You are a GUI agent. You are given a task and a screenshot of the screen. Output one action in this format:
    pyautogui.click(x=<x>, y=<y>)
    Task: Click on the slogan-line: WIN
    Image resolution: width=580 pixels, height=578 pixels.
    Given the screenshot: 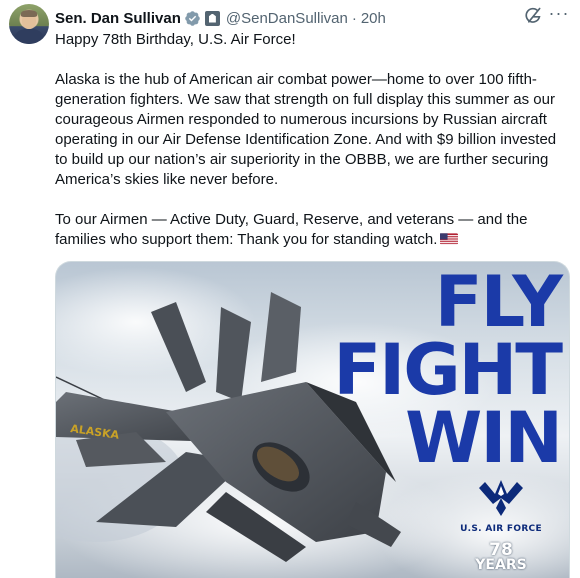 What is the action you would take?
    pyautogui.click(x=484, y=438)
    